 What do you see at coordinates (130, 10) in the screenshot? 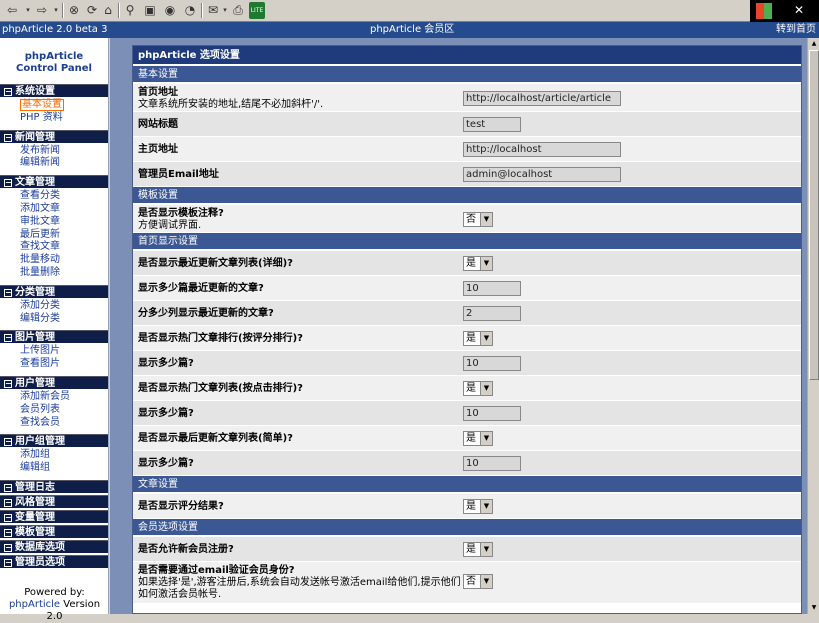
I see `search-icon: ⚲` at bounding box center [130, 10].